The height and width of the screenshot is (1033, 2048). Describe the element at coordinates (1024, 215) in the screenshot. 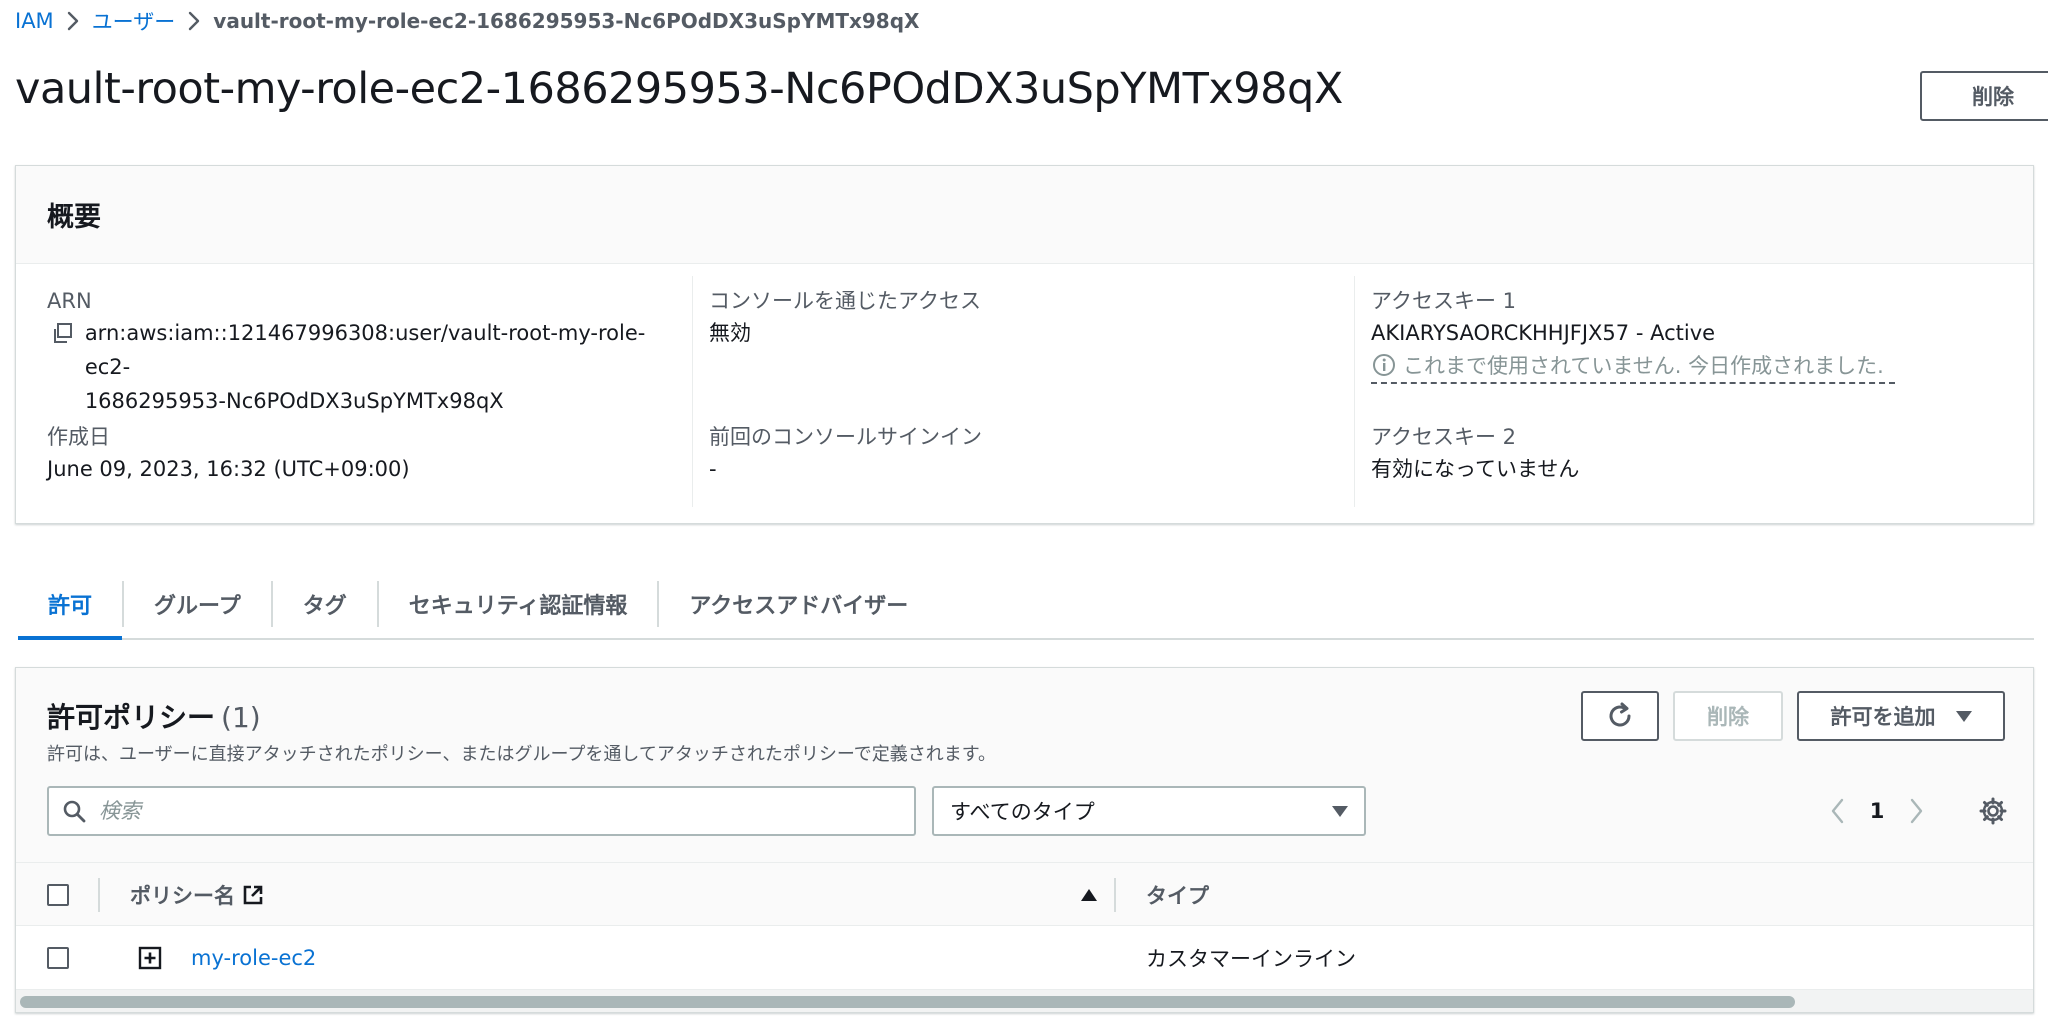

I see `summary-header: 概要` at that location.